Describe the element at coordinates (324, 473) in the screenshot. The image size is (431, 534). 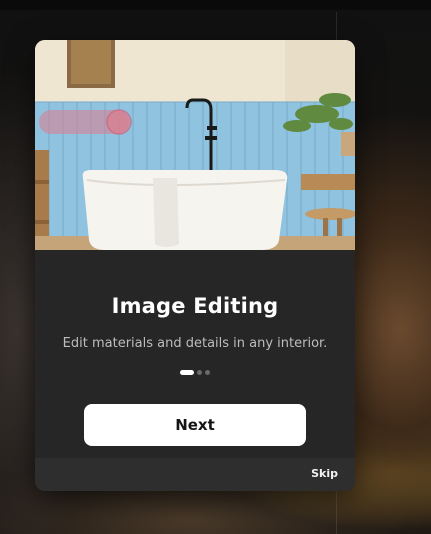
I see `skip-button: Skip` at that location.